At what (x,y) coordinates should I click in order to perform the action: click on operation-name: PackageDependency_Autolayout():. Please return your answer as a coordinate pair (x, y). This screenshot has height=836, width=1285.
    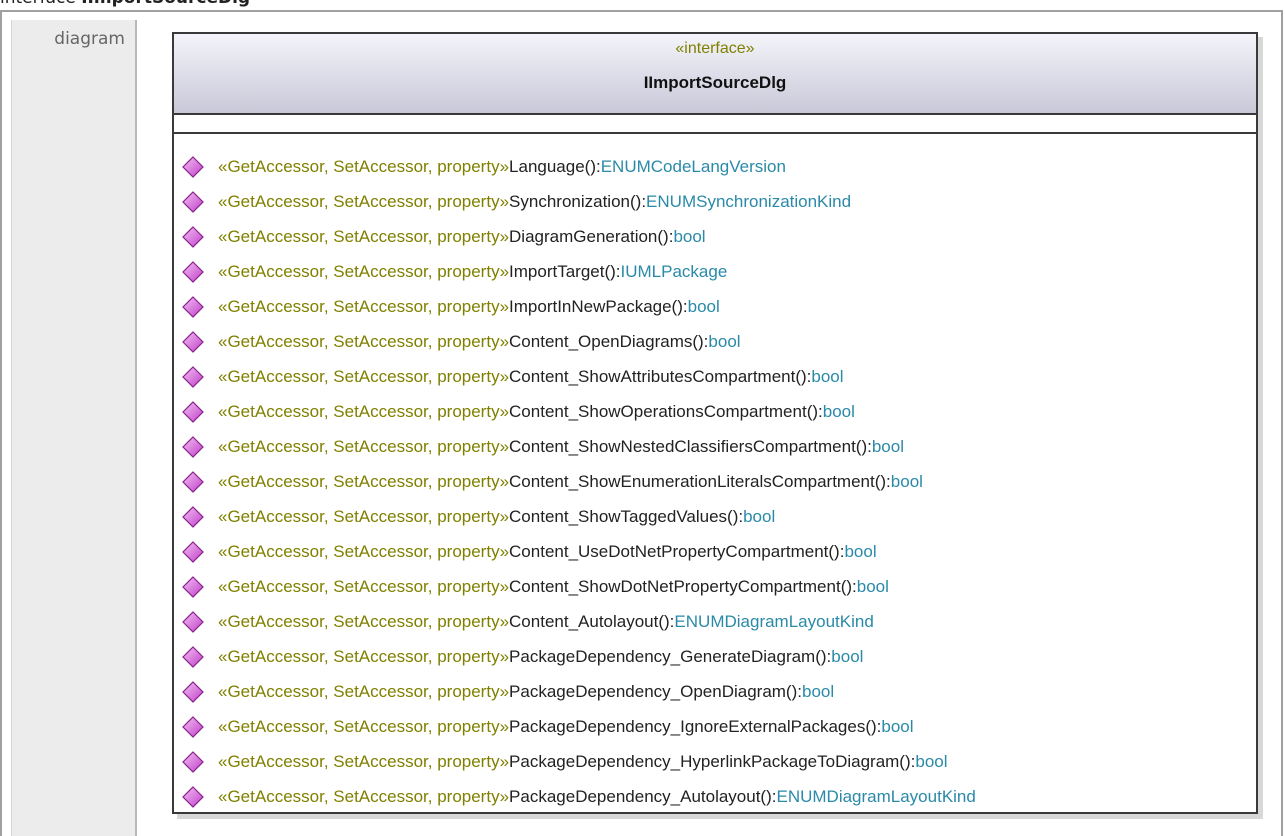
    Looking at the image, I should click on (643, 796).